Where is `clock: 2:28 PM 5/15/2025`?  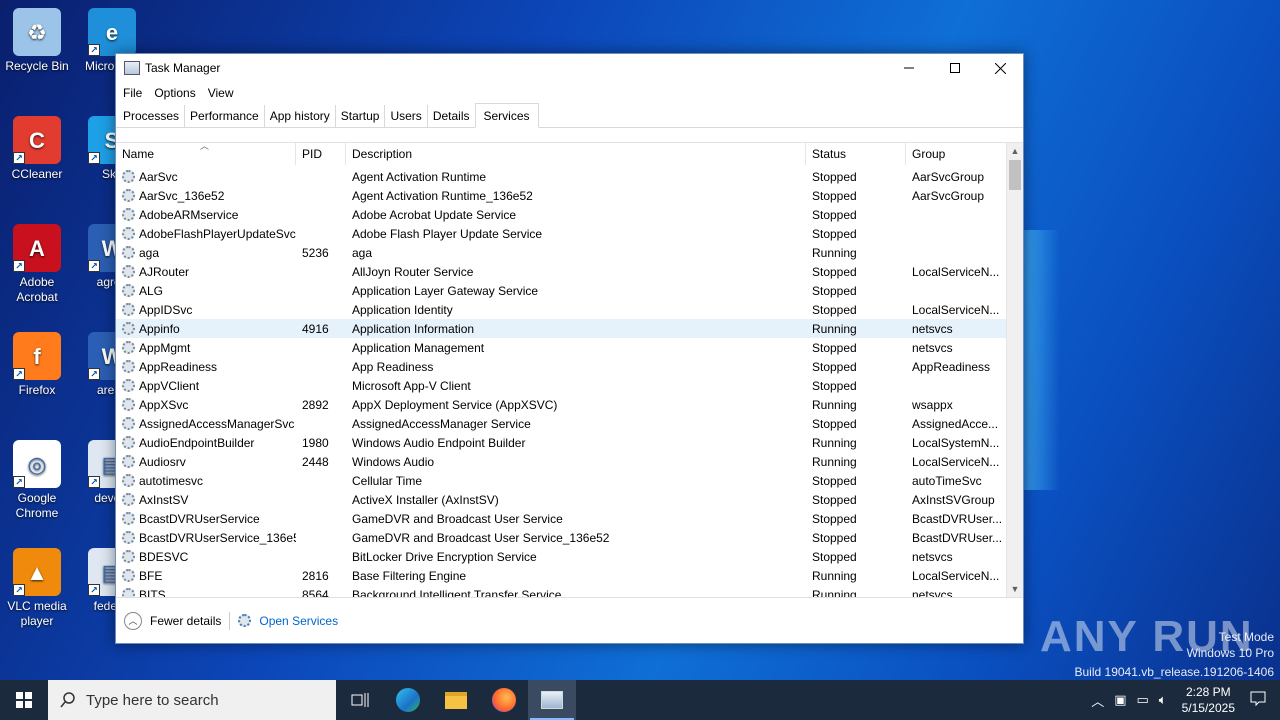
clock: 2:28 PM 5/15/2025 is located at coordinates (1208, 700).